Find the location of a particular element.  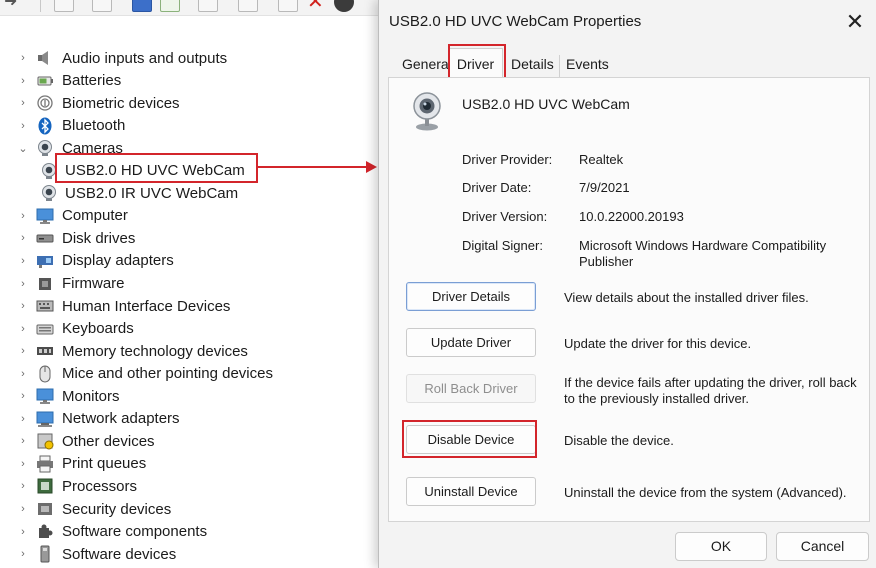

tree-device-usb2-0-ir-uvc-webcam: USB2.0 IR UVC WebCam is located at coordinates (139, 193).